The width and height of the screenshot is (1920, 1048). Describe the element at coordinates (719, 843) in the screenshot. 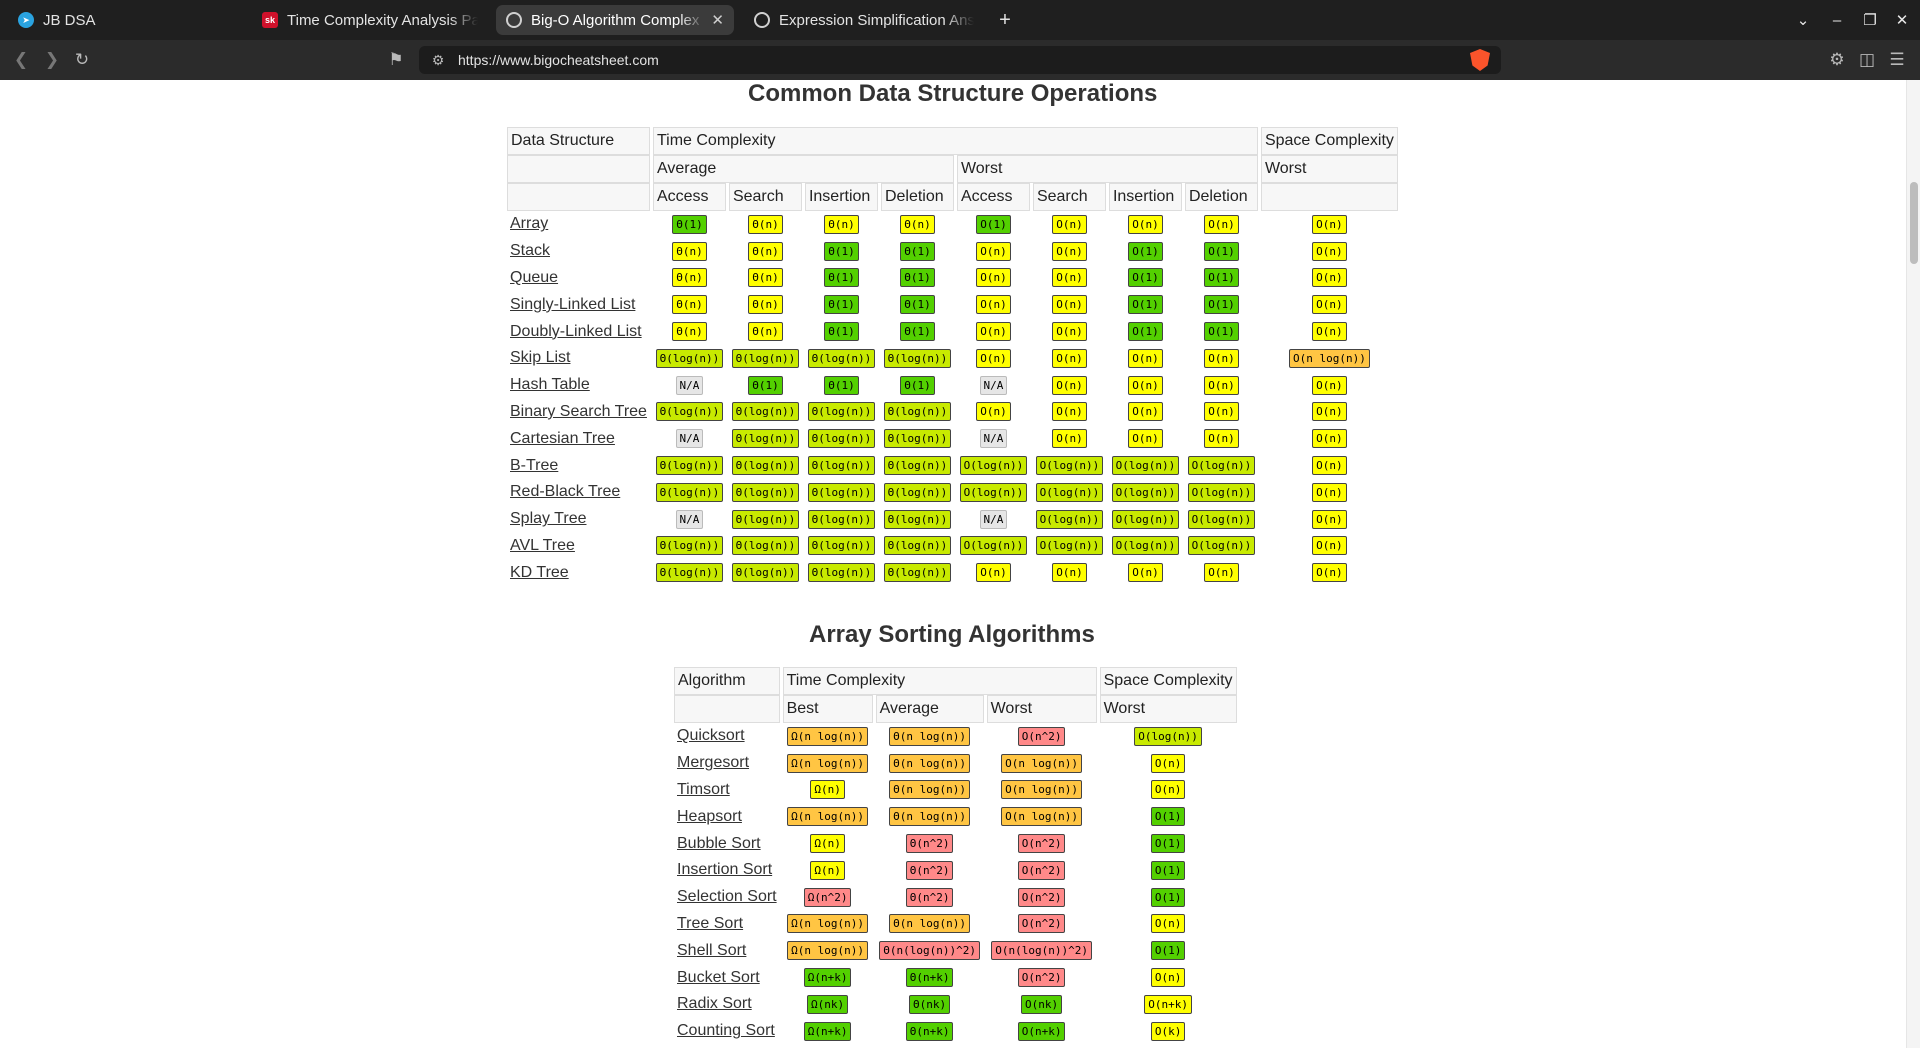

I see `link-bubble-sort: Bubble Sort` at that location.